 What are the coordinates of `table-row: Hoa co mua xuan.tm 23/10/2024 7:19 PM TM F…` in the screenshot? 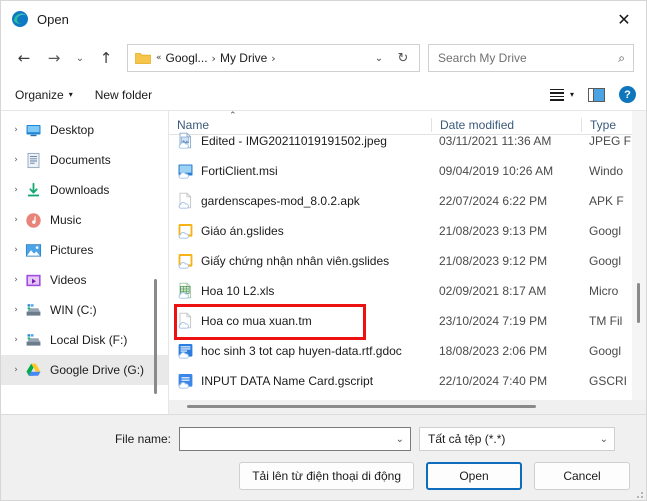 It's located at (407, 321).